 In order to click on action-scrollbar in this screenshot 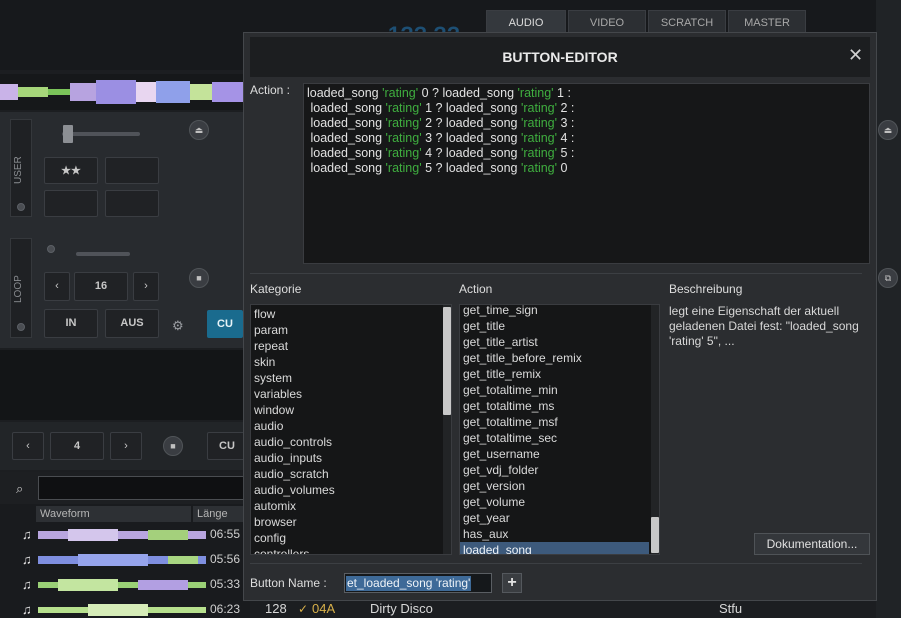, I will do `click(655, 429)`.